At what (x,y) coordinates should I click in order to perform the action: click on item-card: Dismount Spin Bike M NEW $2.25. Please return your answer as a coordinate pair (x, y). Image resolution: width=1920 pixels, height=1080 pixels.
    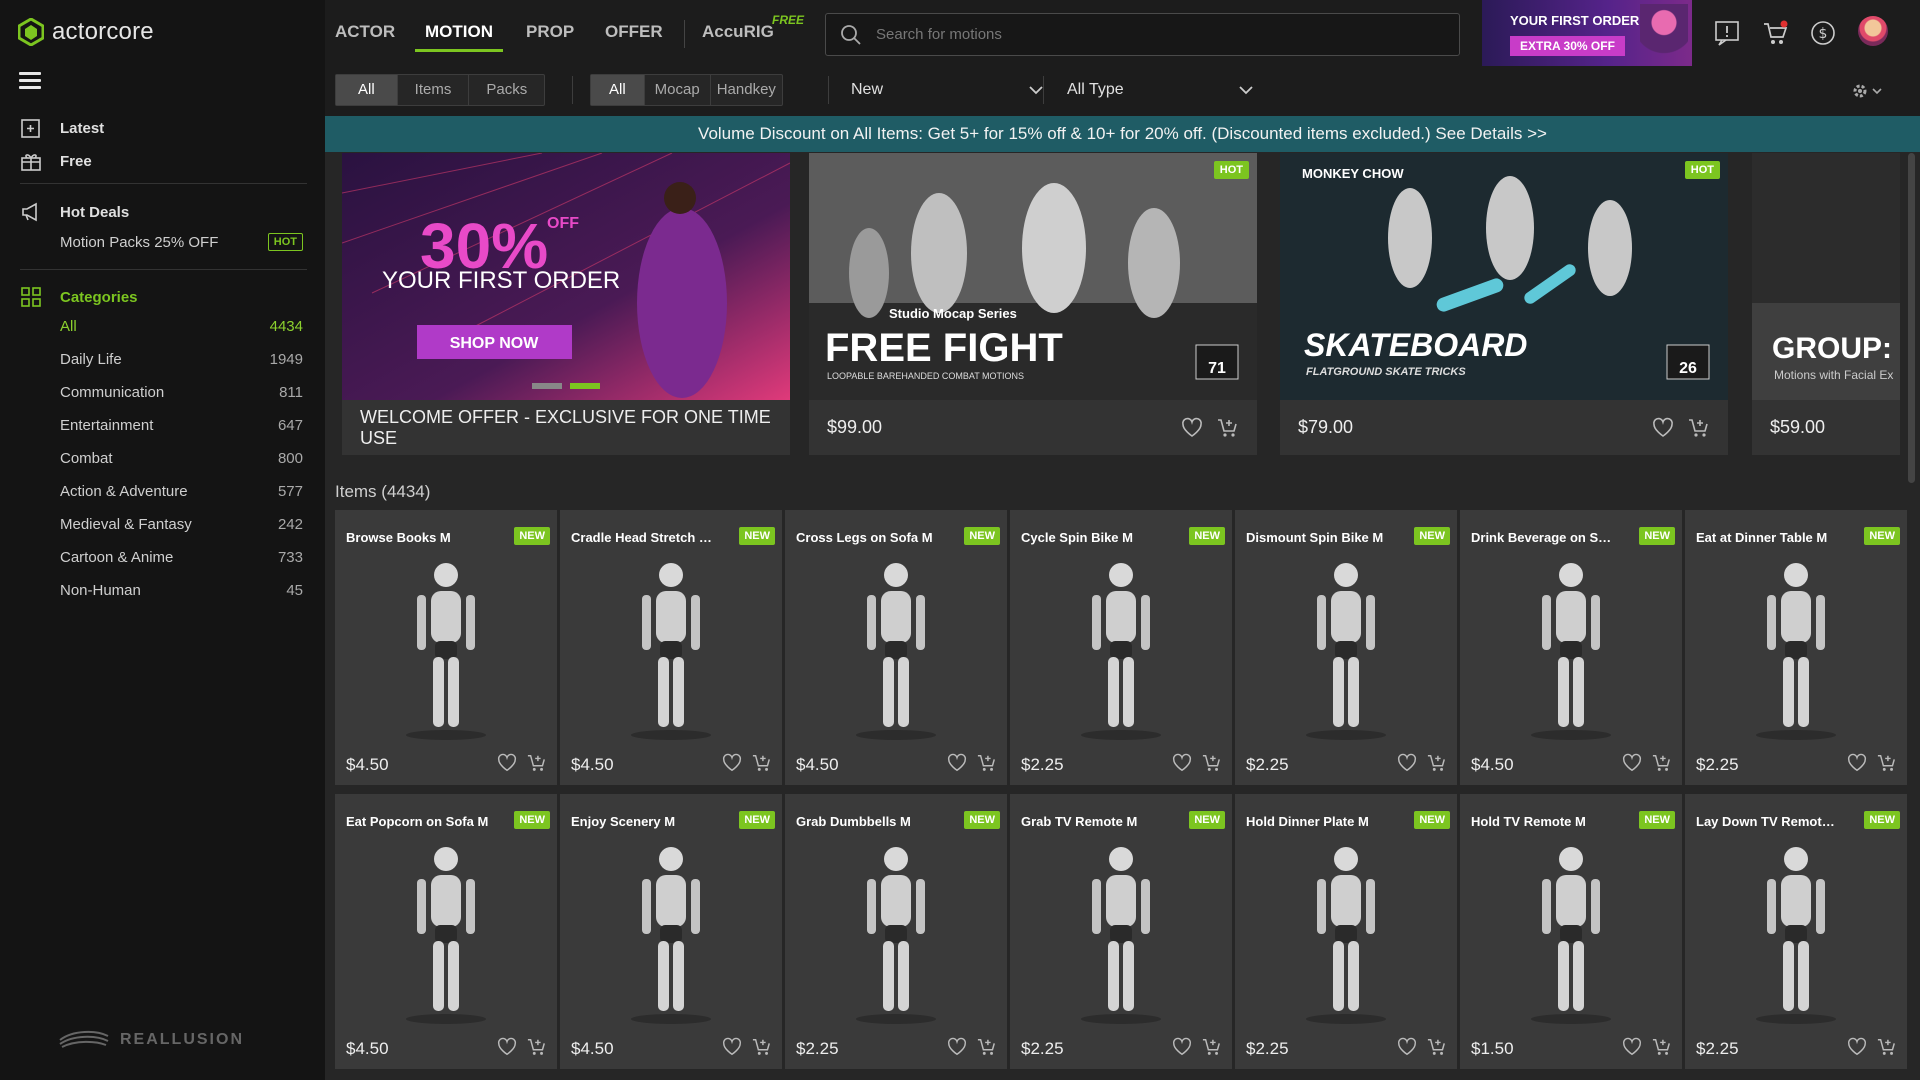
    Looking at the image, I should click on (1346, 647).